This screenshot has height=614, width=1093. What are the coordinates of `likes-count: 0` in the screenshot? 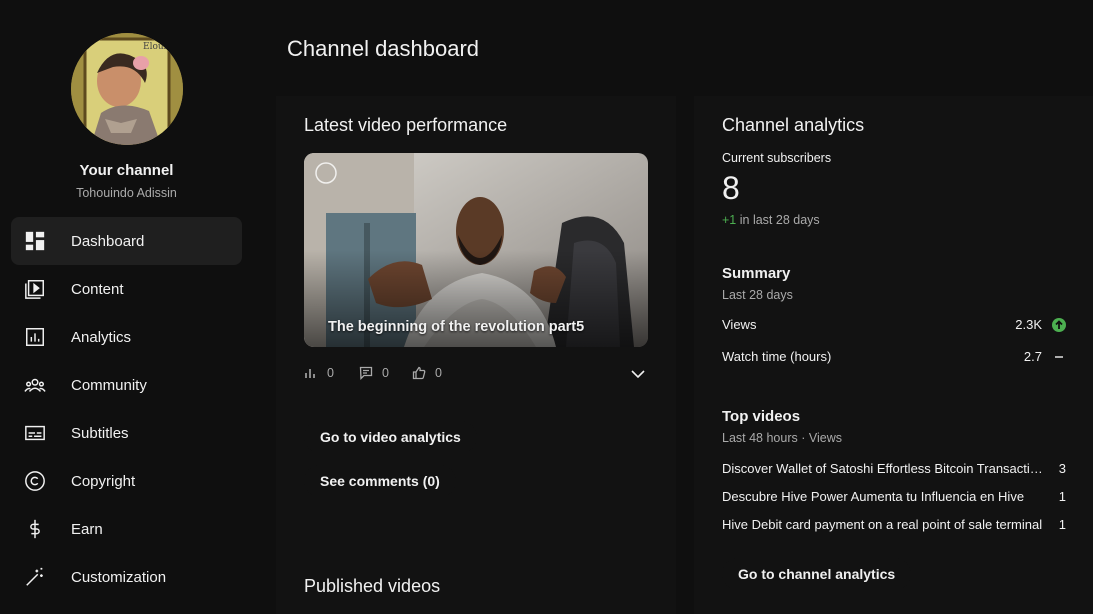 It's located at (438, 373).